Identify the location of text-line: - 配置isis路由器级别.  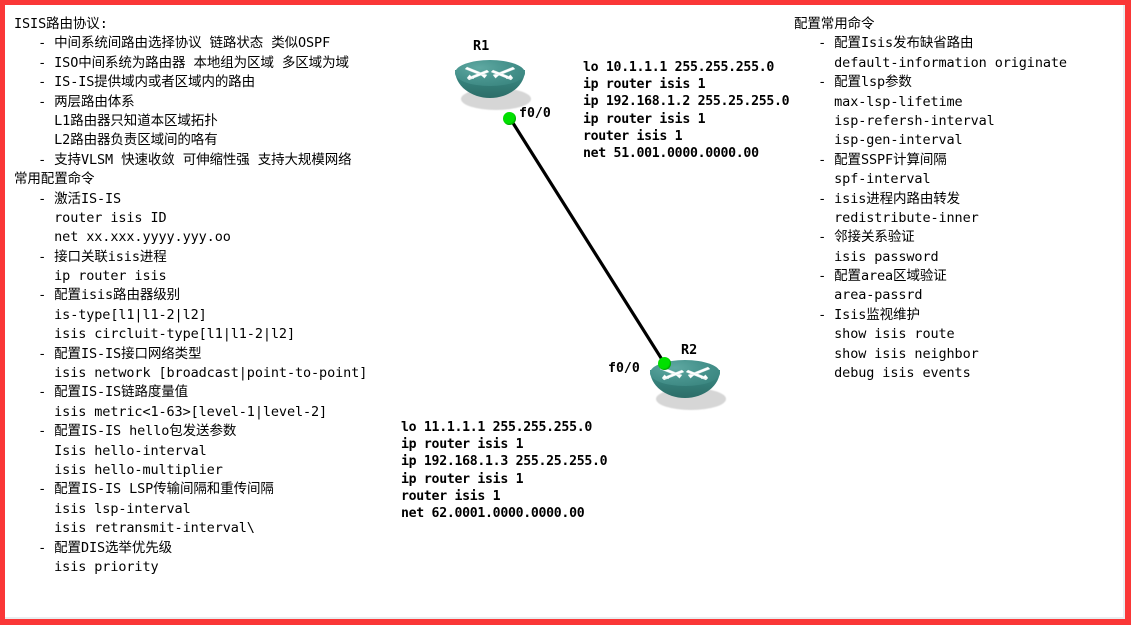
(97, 295).